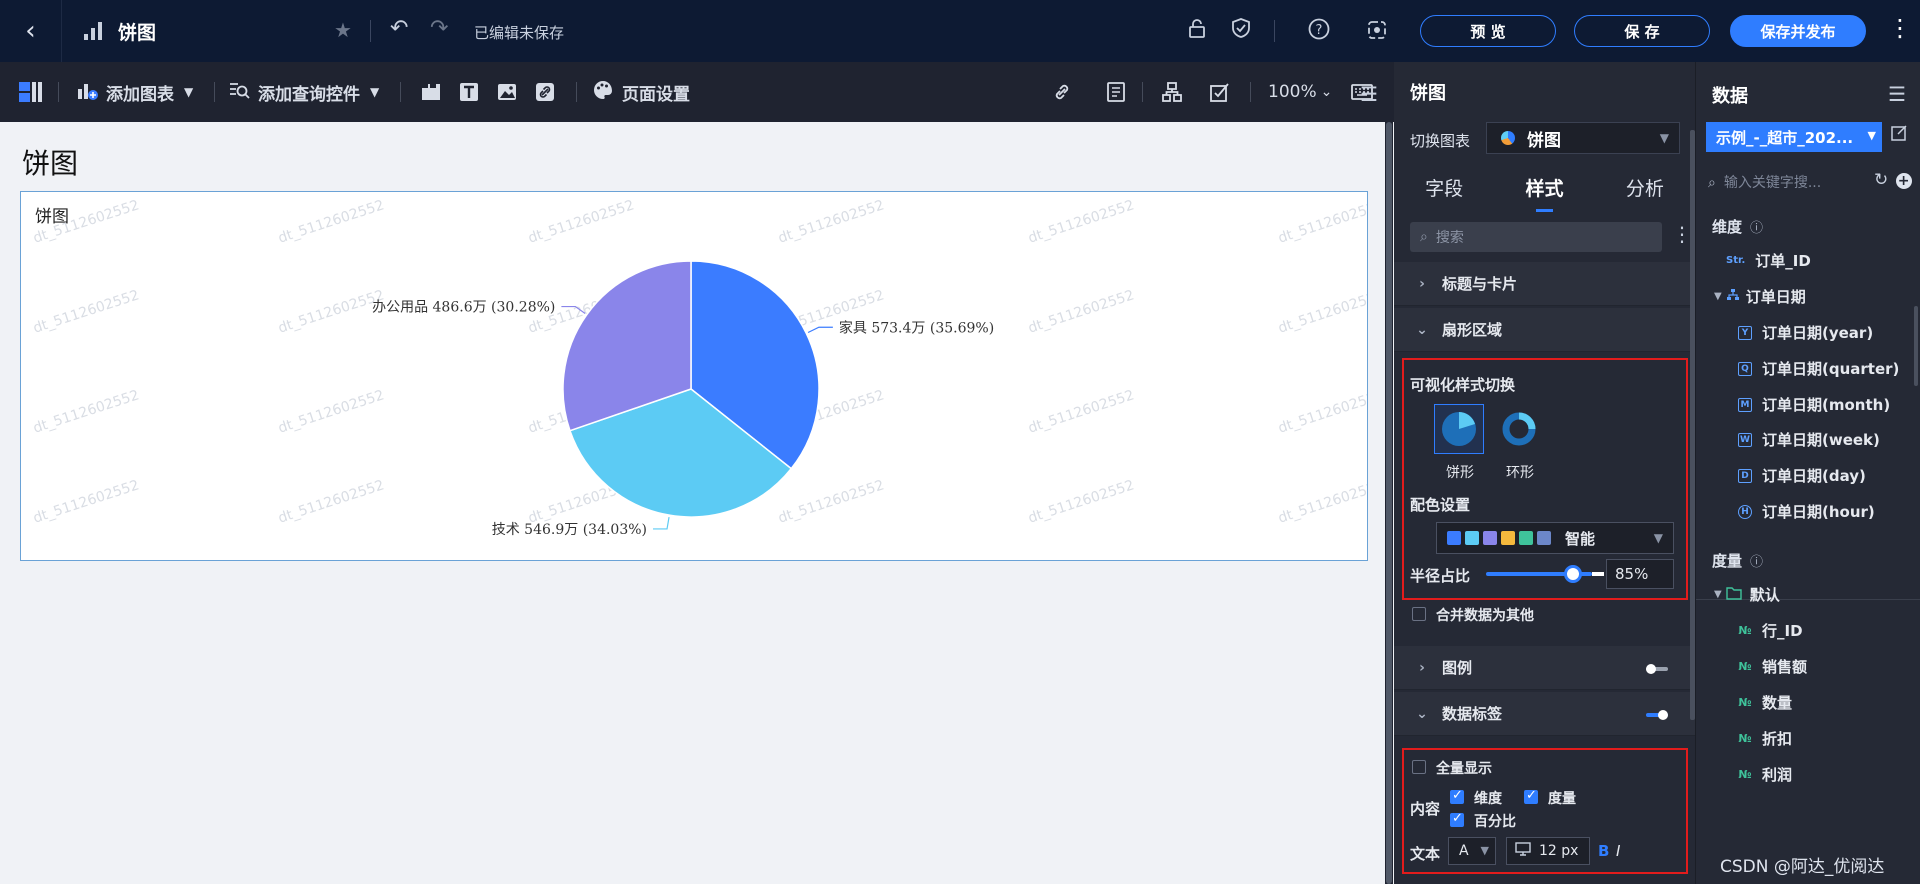  What do you see at coordinates (1440, 505) in the screenshot?
I see `color-settings-label: 配色设置` at bounding box center [1440, 505].